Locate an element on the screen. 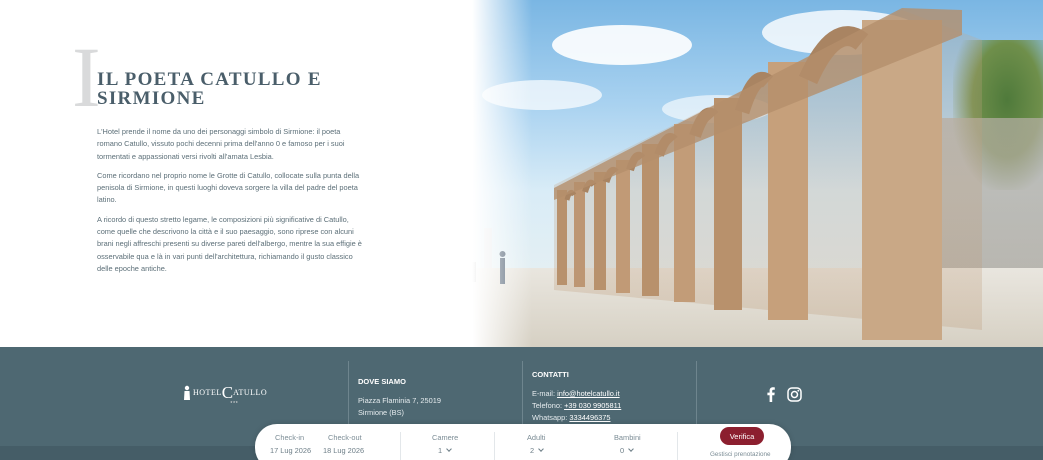 The image size is (1043, 460). phone-label: Telefono: is located at coordinates (547, 406).